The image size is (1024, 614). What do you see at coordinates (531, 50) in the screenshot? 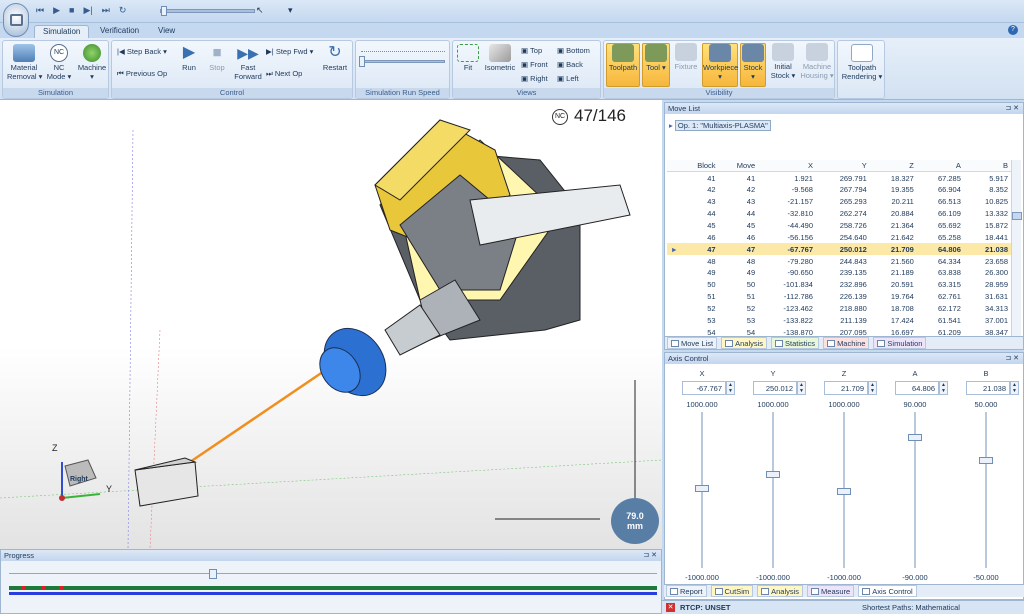
I see `view-top-button: ▣ Top` at bounding box center [531, 50].